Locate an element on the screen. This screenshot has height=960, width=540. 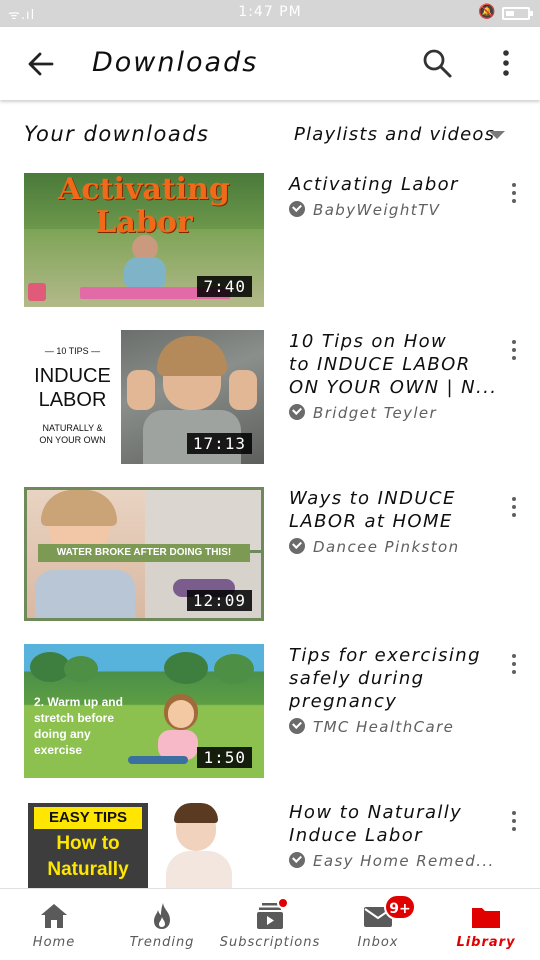
channel-name: Bridget Teyler is located at coordinates (363, 413).